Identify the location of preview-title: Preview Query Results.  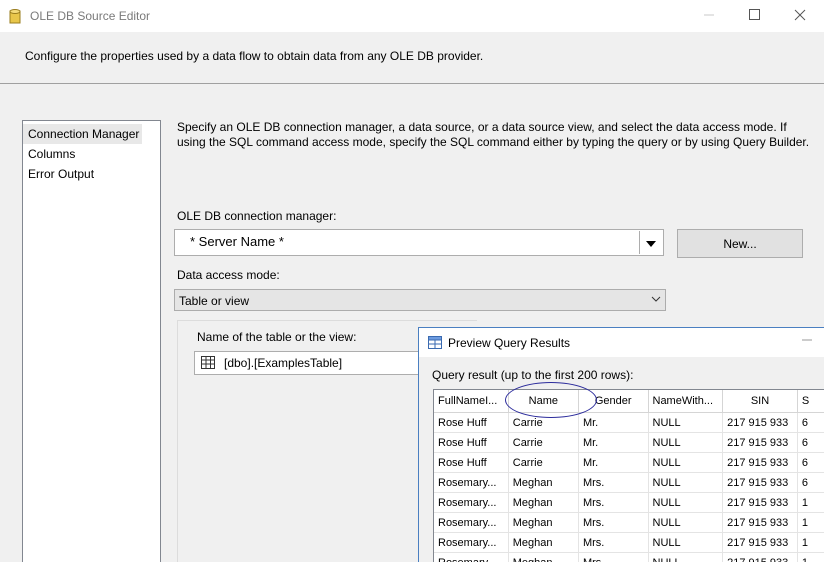
(509, 343).